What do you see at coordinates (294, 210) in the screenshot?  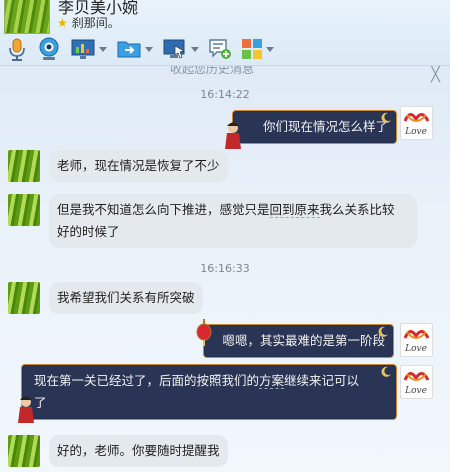 I see `message-text-part: 回到原来` at bounding box center [294, 210].